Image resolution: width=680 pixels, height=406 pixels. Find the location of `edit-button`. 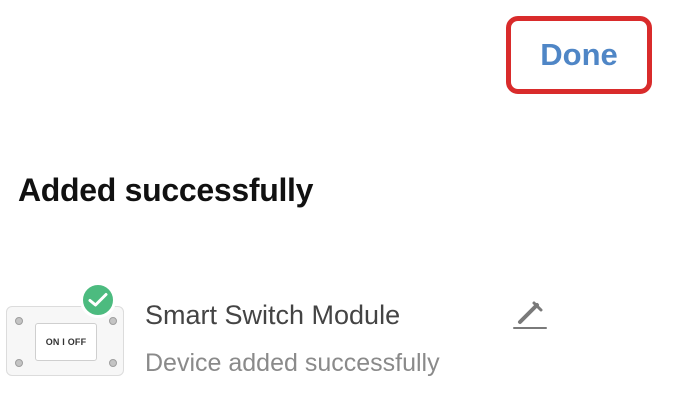

edit-button is located at coordinates (529, 315).